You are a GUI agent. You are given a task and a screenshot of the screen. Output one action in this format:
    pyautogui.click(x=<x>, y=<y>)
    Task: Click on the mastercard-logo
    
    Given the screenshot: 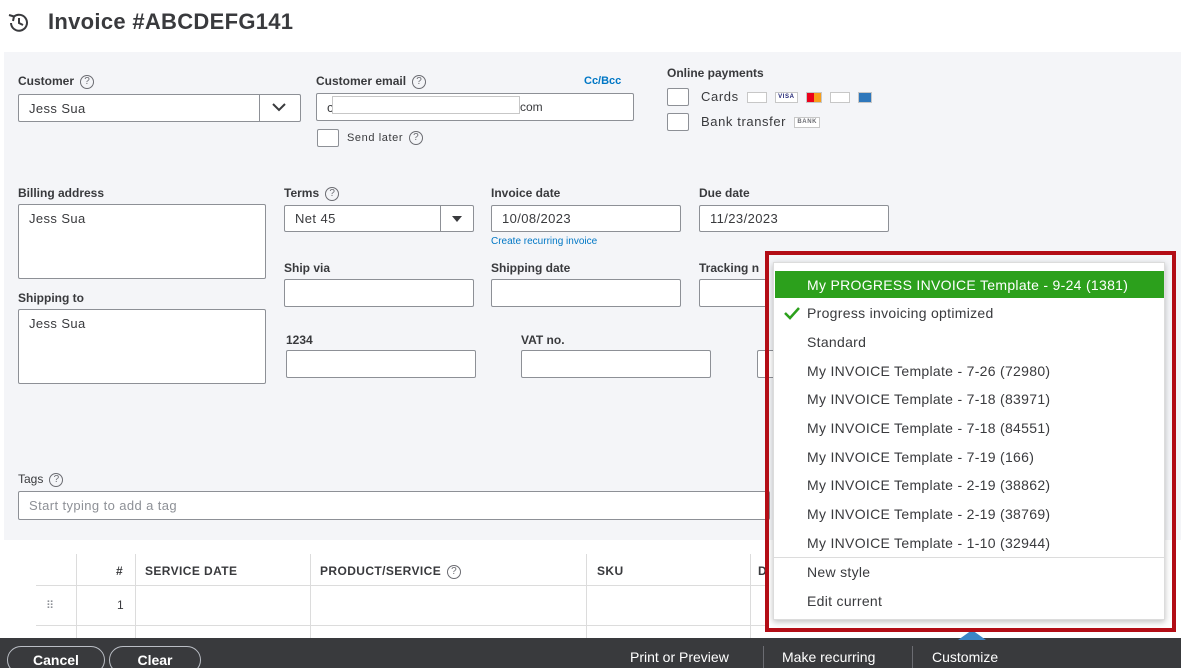 What is the action you would take?
    pyautogui.click(x=813, y=98)
    